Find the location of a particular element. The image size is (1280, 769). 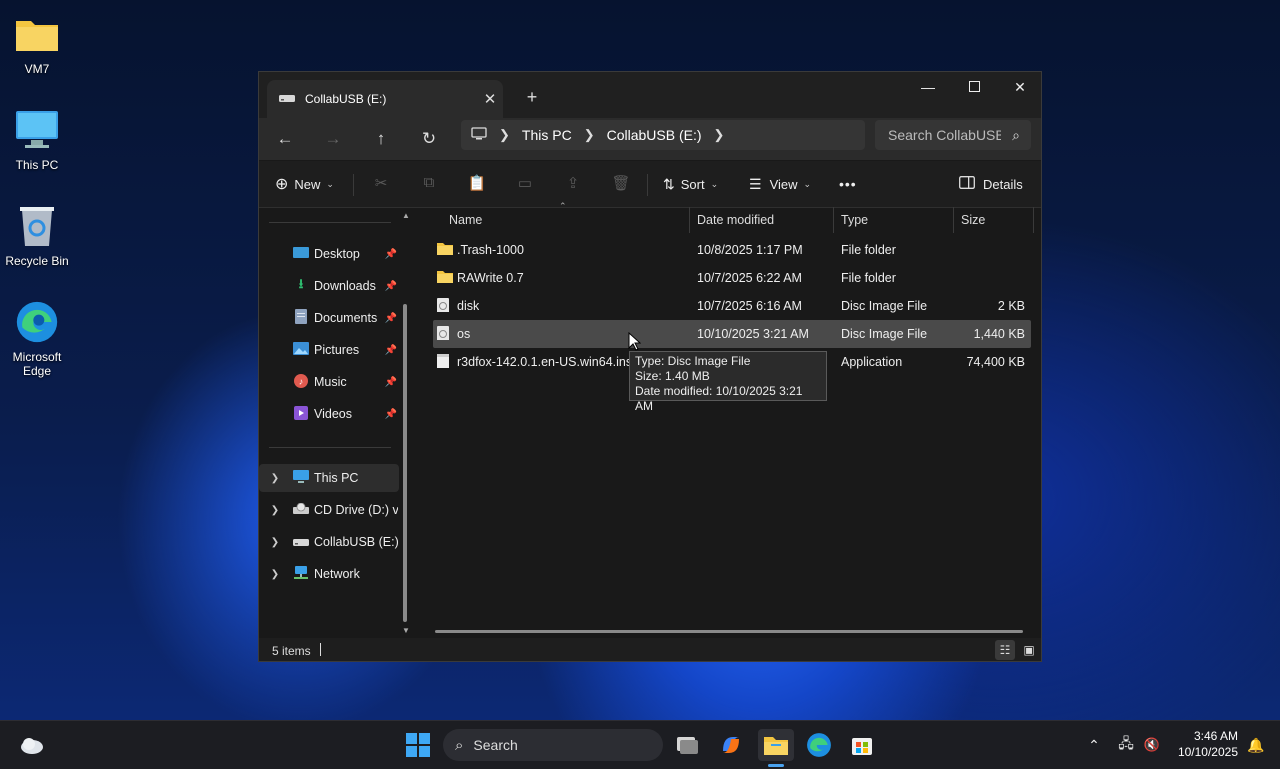

breadcrumb-this-pc: This PC is located at coordinates (547, 135).